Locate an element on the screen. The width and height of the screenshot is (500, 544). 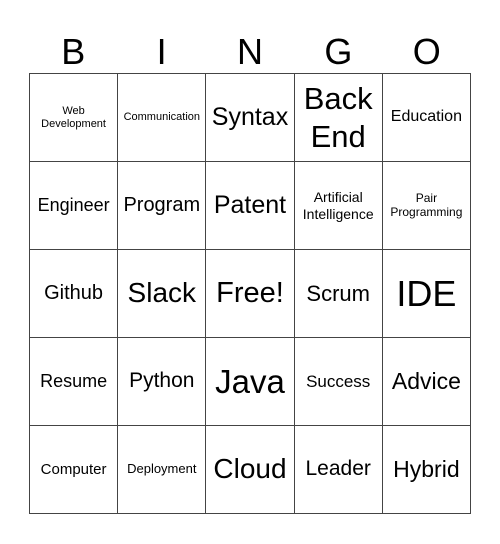
bingo-cell: Syntax is located at coordinates (250, 118).